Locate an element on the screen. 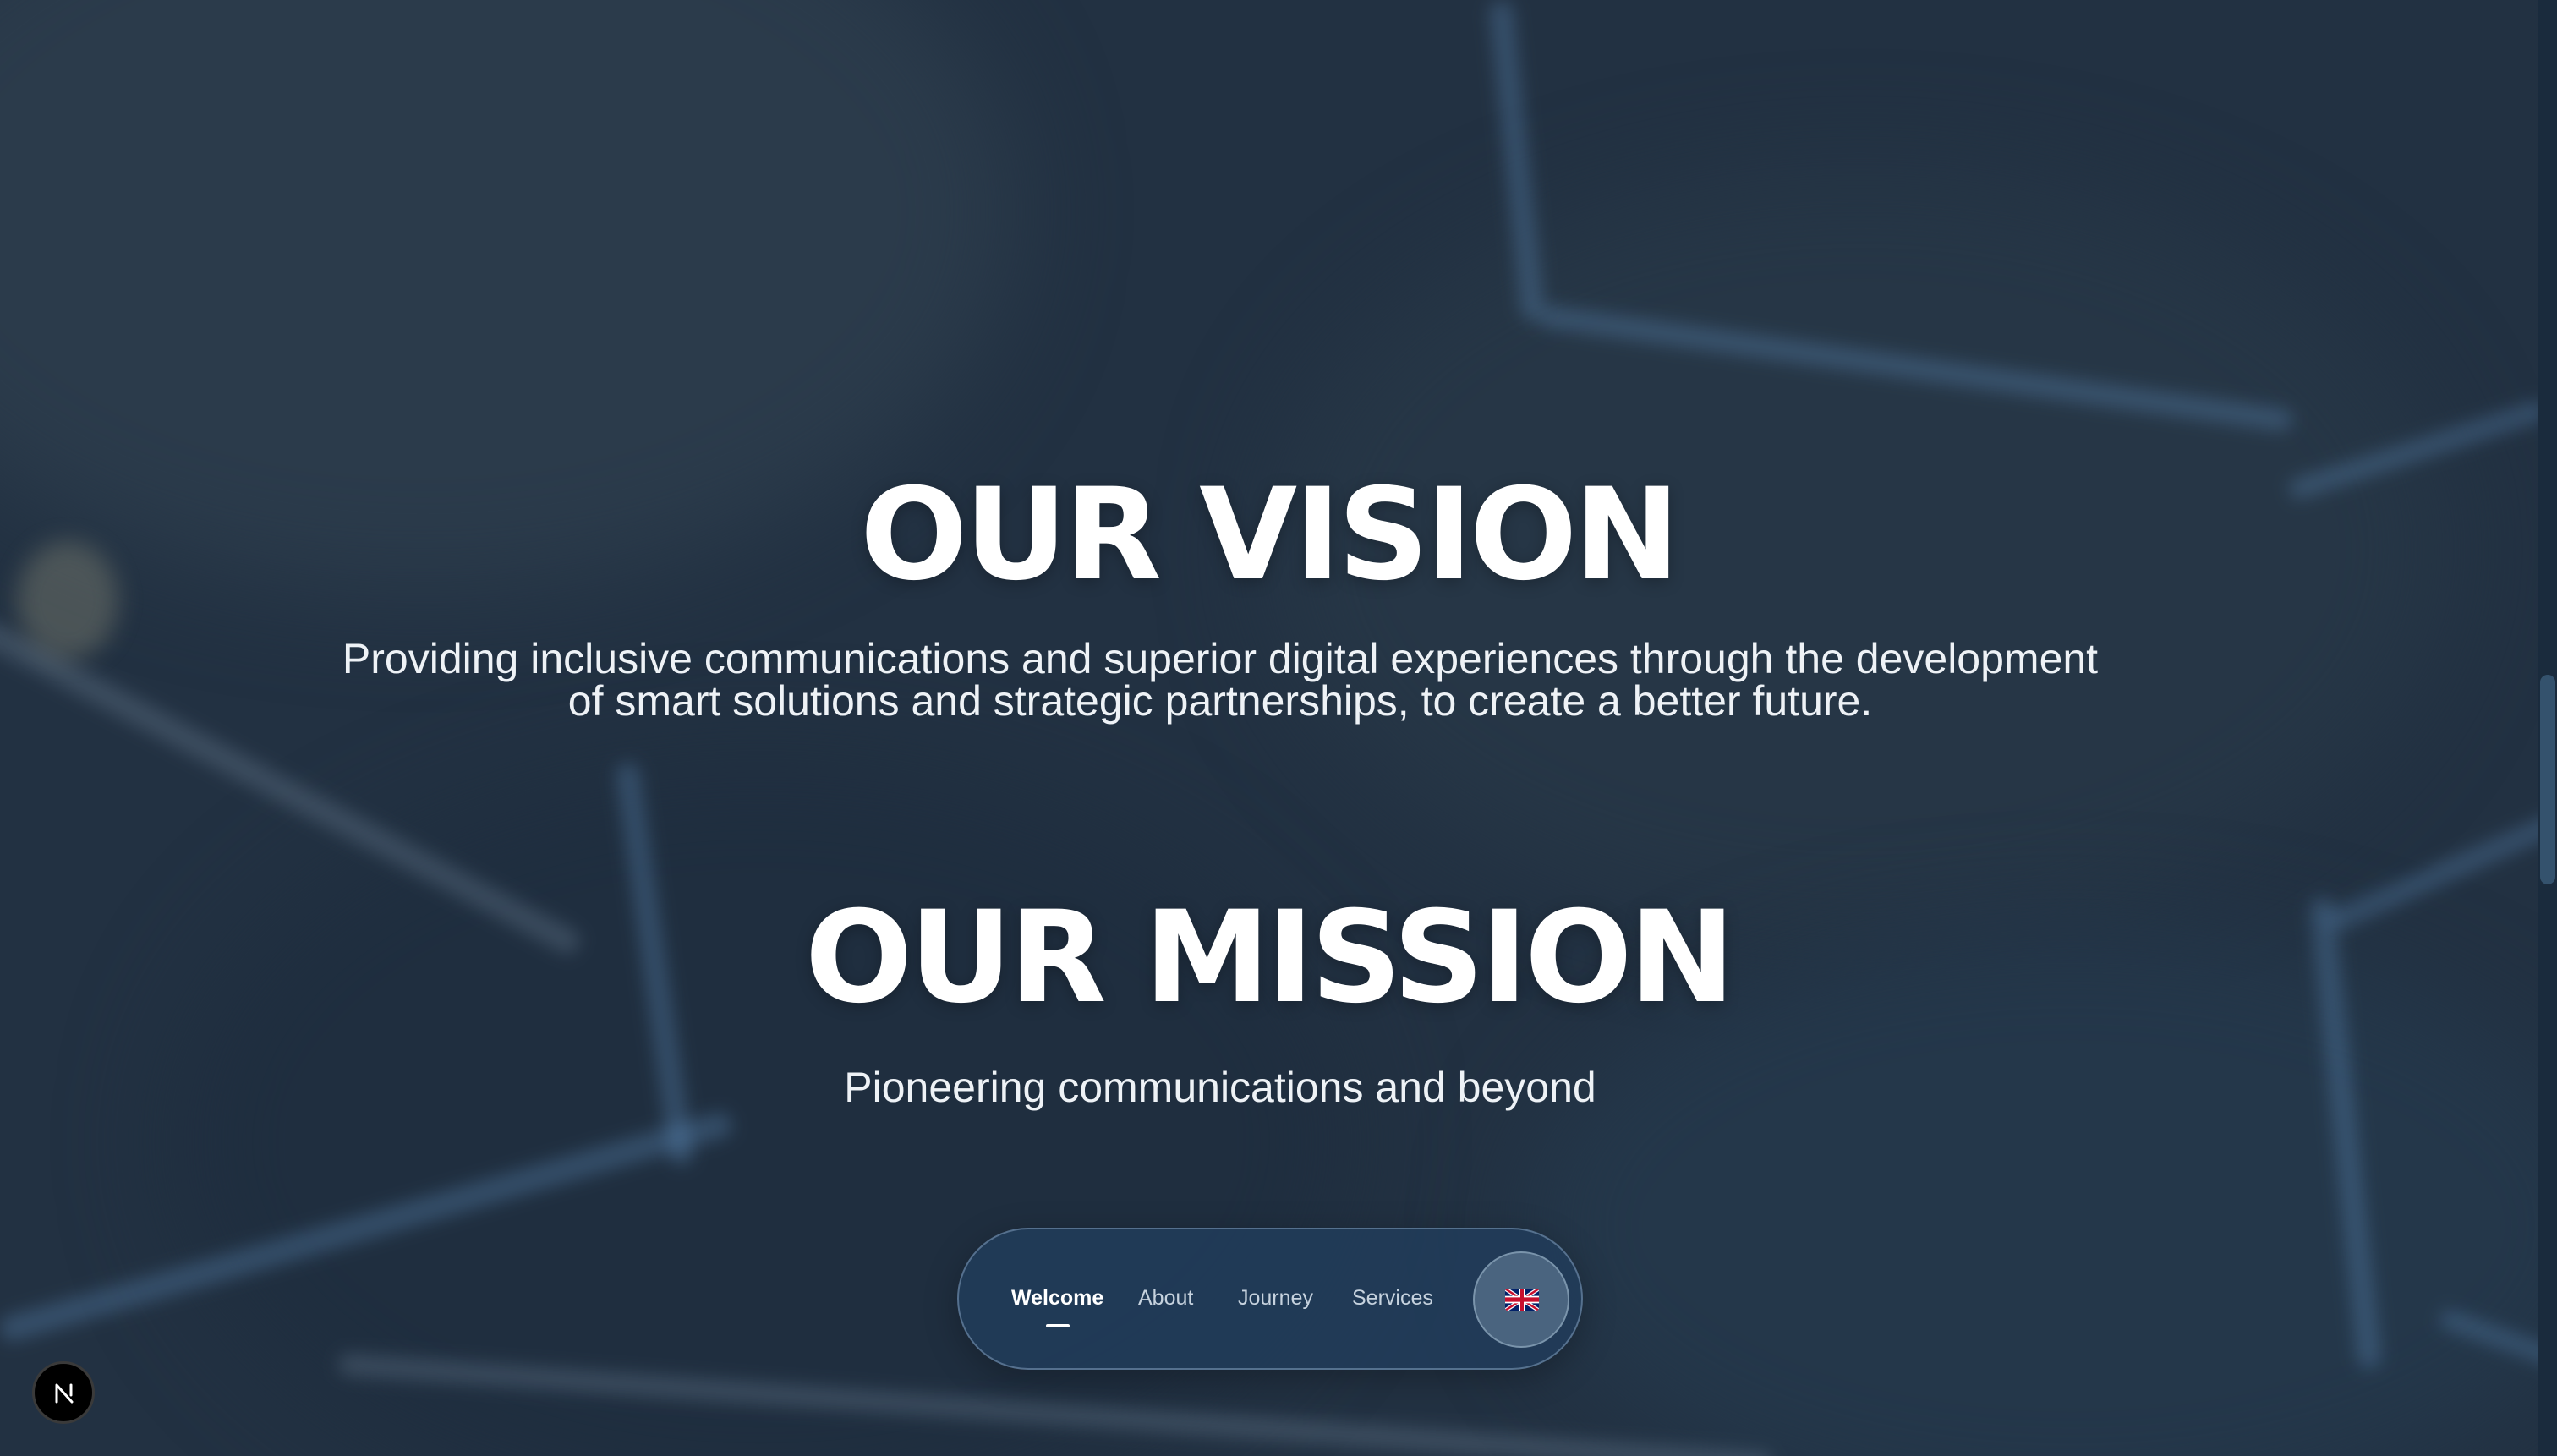  nav-item-journey: Journey is located at coordinates (1275, 1298).